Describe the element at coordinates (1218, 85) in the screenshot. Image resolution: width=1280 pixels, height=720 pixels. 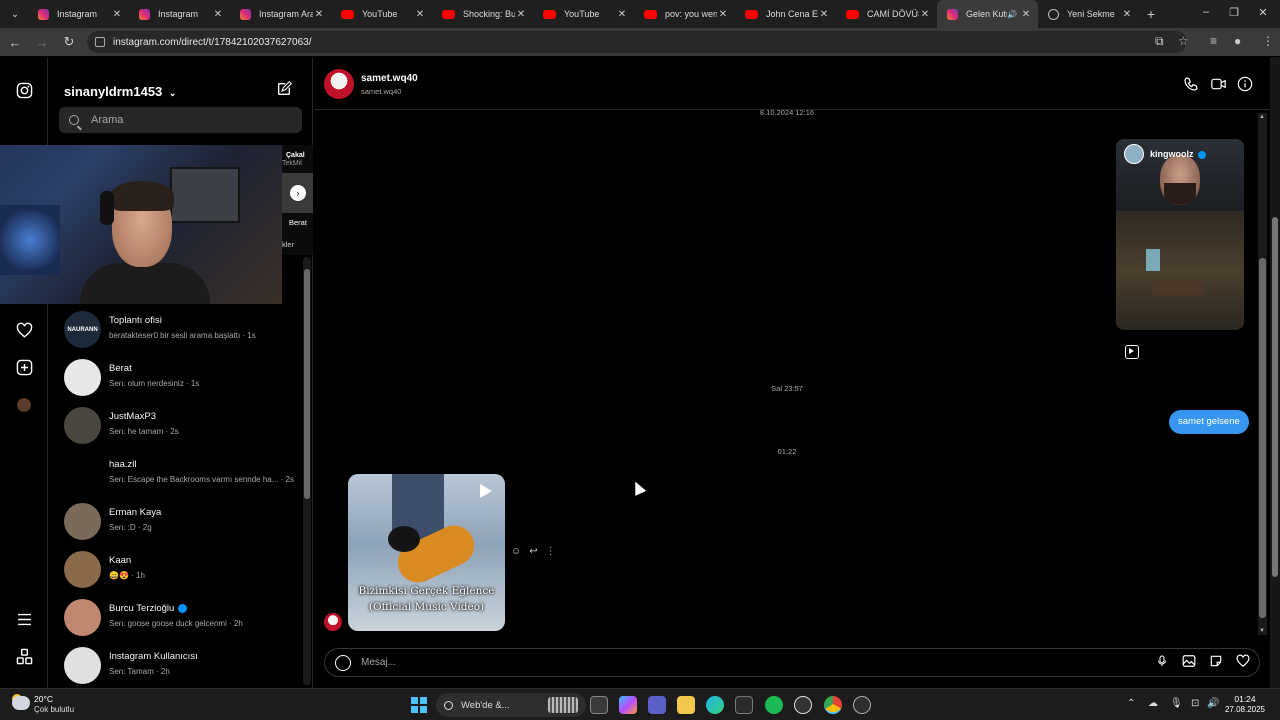
I see `video-call-icon` at that location.